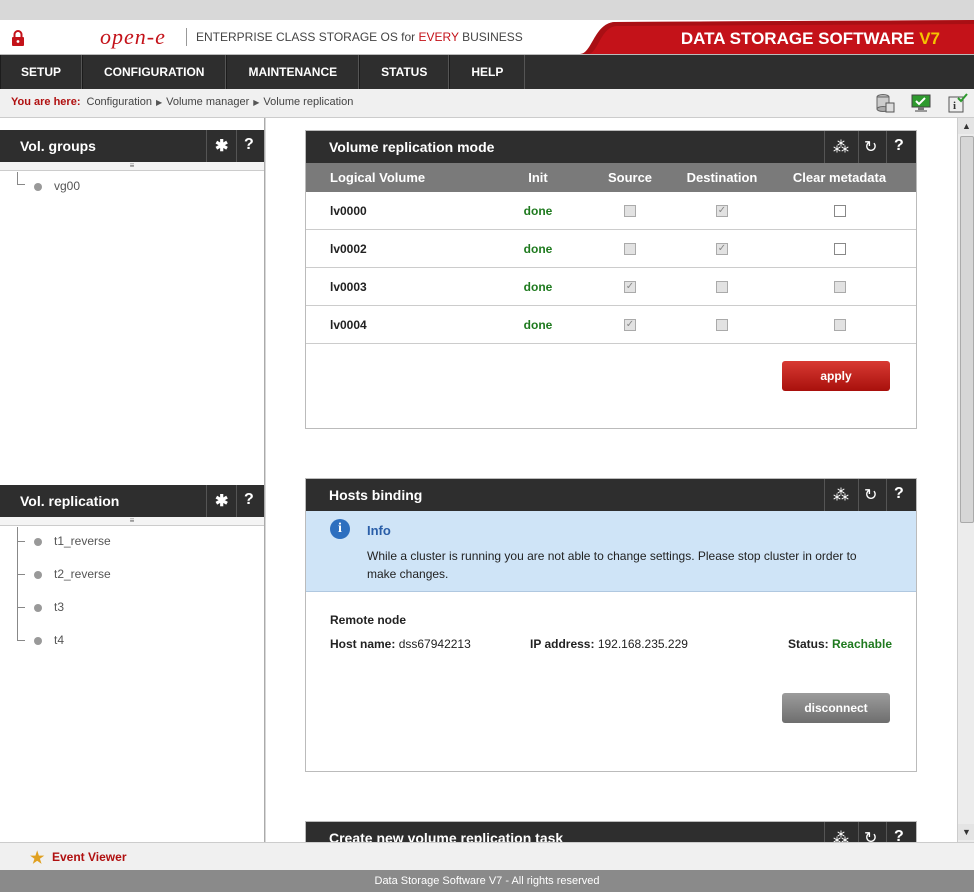  What do you see at coordinates (611, 147) in the screenshot?
I see `replication-mode-header: Volume replication mode ⁂ ↻ ?` at bounding box center [611, 147].